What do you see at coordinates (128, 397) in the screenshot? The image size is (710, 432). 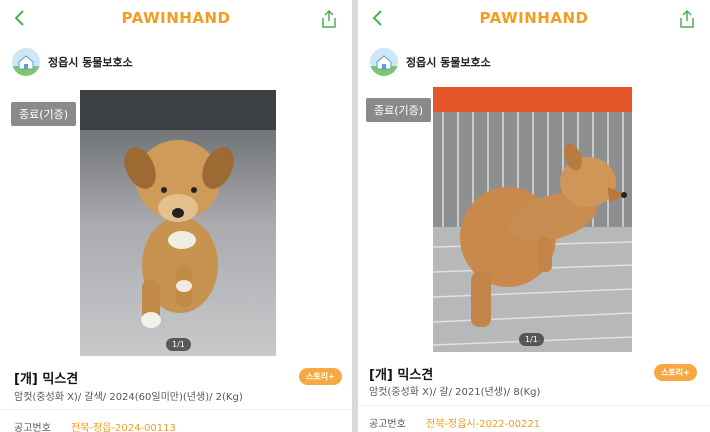 I see `pet-details: 암컷(중성화 X)/ 갈색/ 2024(60일미만)(년생)/ 2(Kg)` at bounding box center [128, 397].